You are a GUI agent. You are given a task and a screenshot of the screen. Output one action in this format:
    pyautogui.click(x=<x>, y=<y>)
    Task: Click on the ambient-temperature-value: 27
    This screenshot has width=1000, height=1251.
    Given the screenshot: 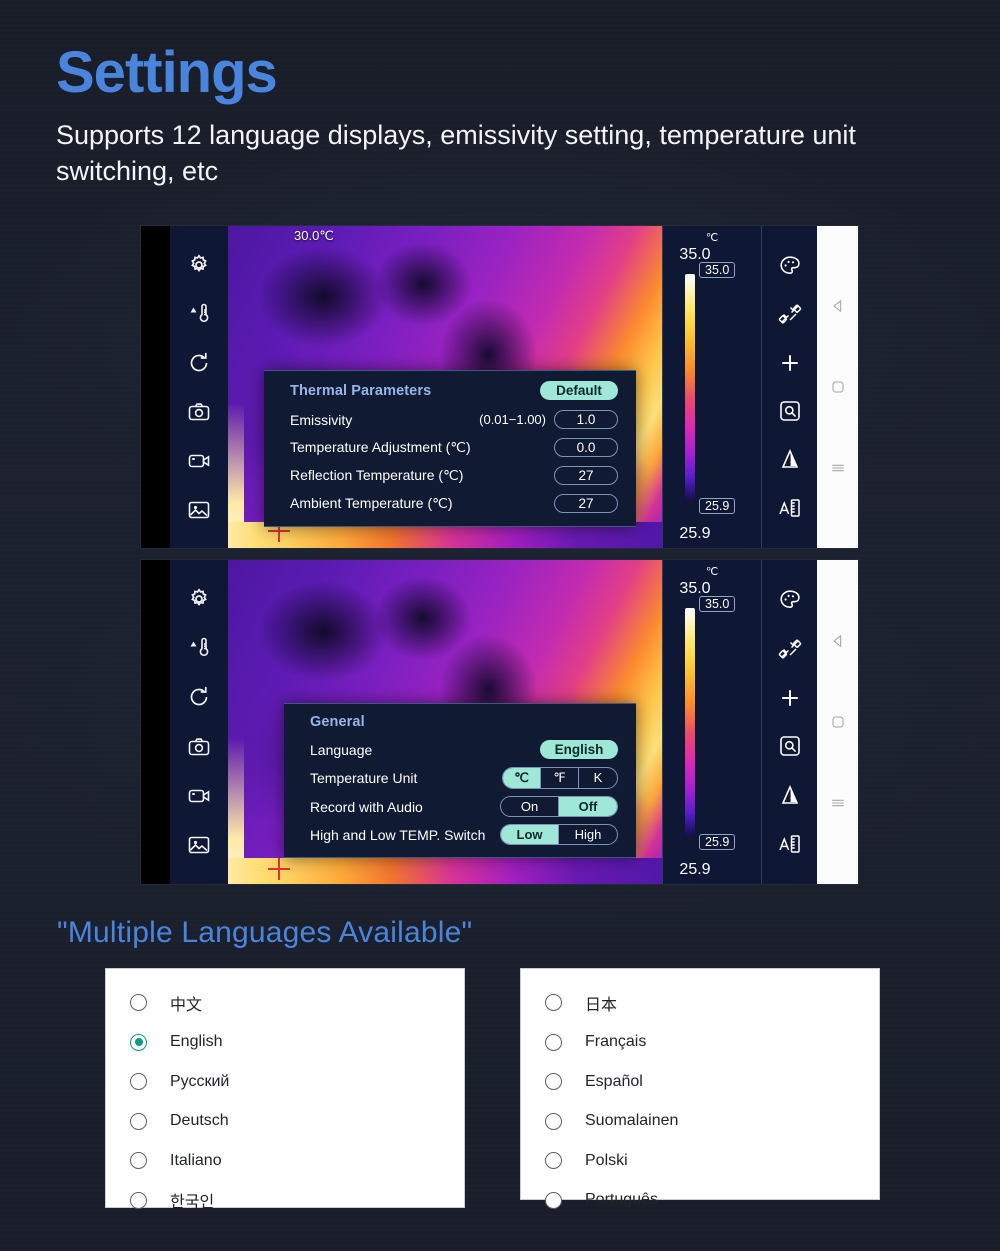 What is the action you would take?
    pyautogui.click(x=586, y=503)
    